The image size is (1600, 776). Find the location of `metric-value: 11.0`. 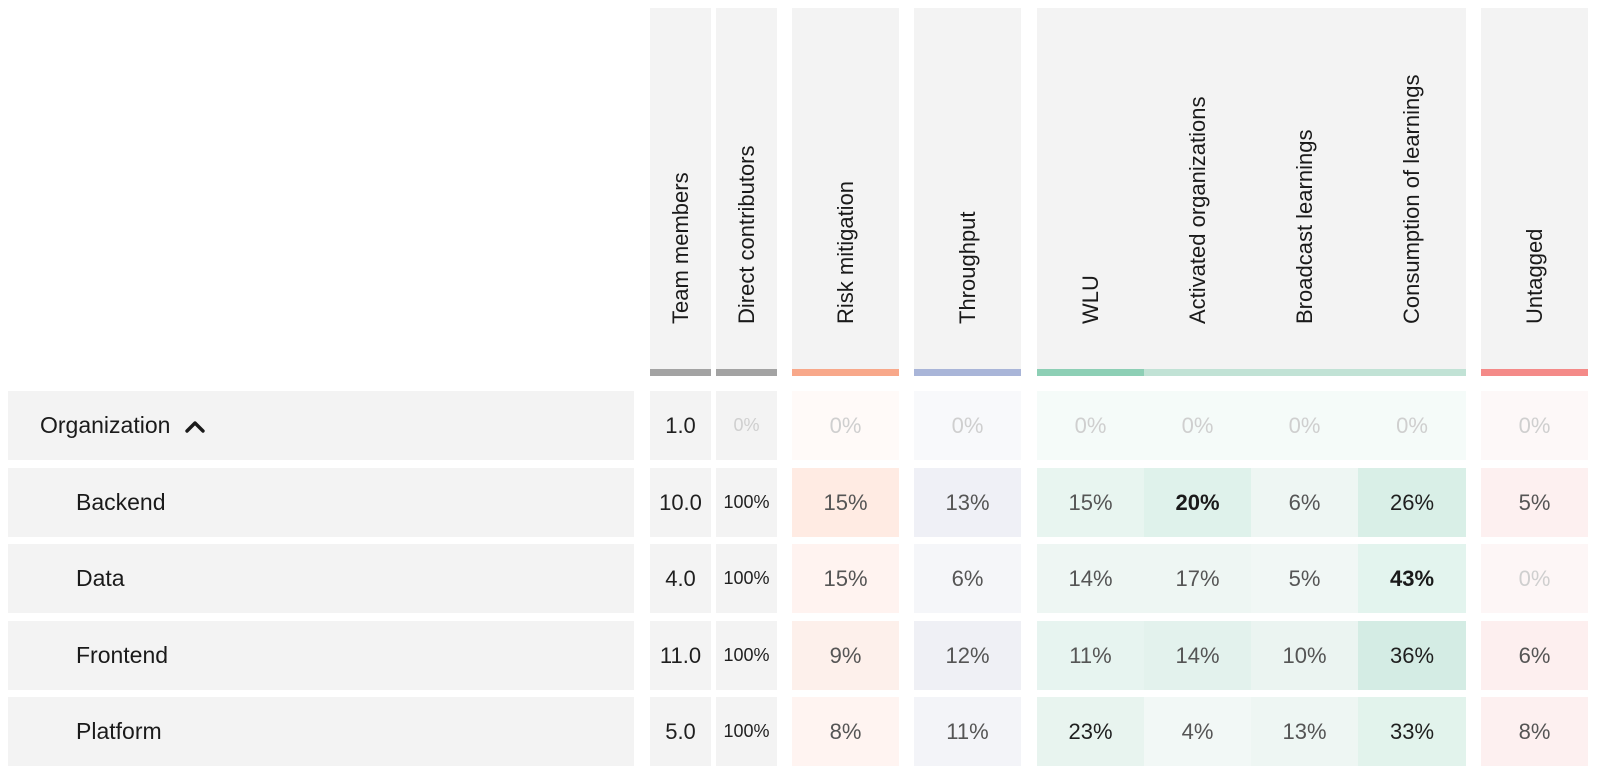

metric-value: 11.0 is located at coordinates (680, 655).